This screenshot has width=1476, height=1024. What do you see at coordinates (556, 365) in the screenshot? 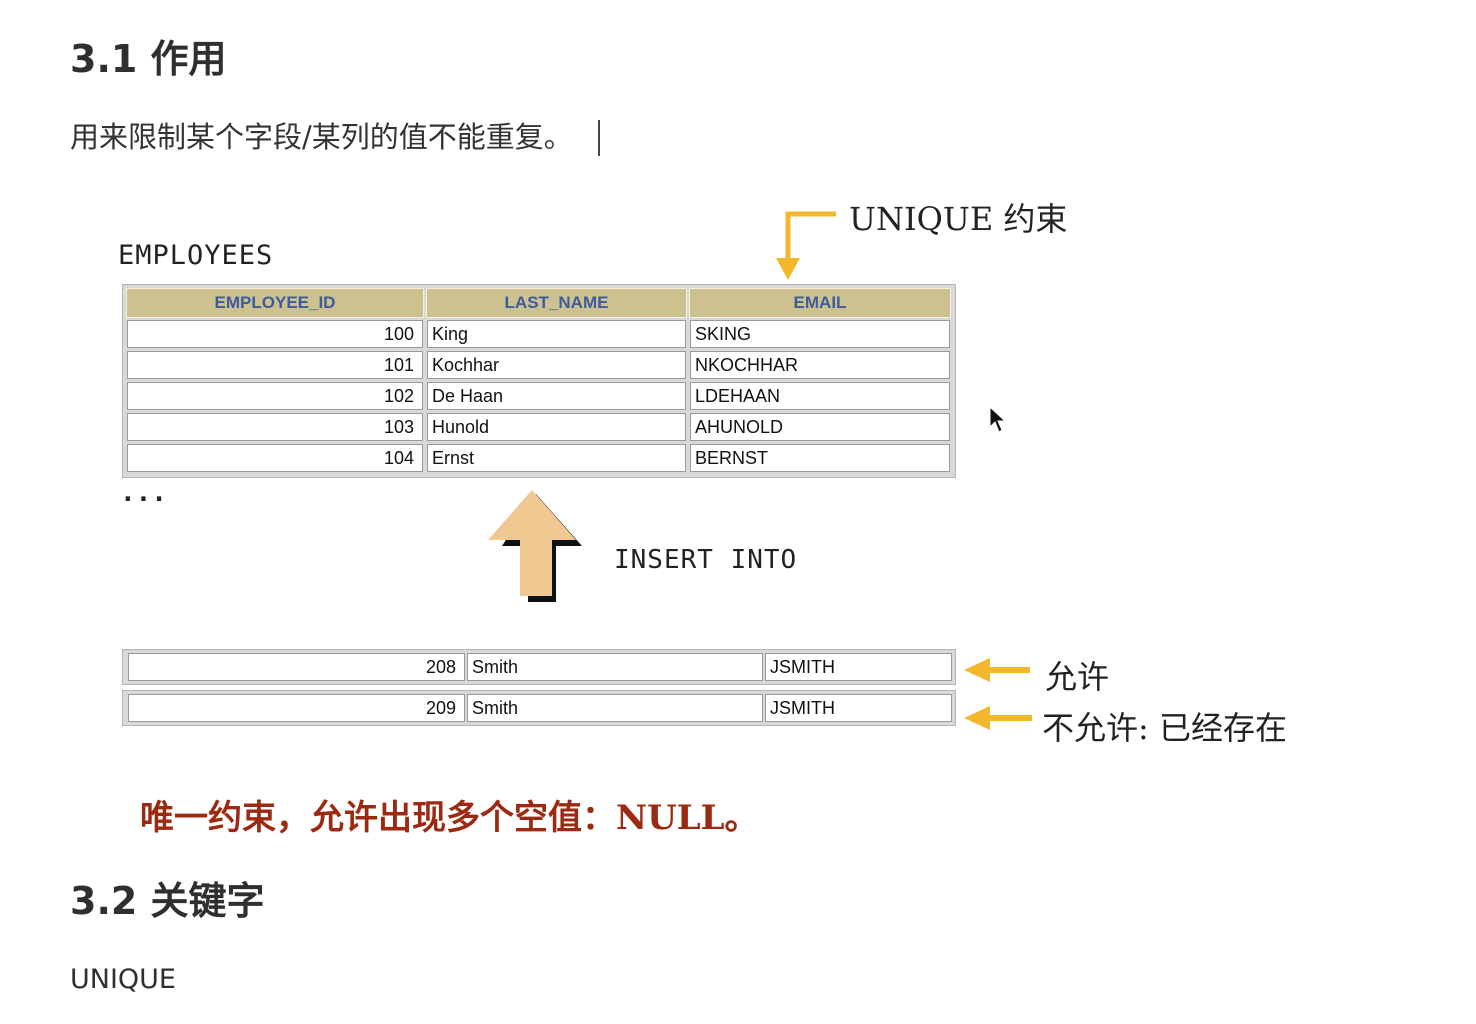
I see `cell-last-name: Kochhar` at bounding box center [556, 365].